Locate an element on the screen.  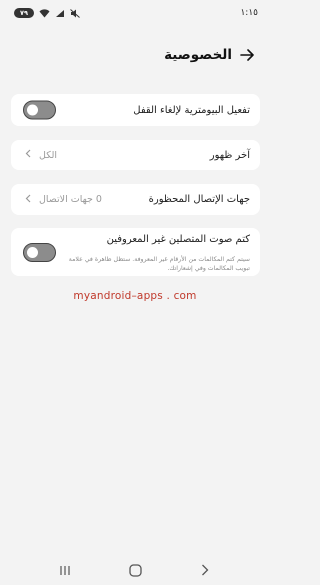
biometric-unlock-toggle is located at coordinates (39, 110).